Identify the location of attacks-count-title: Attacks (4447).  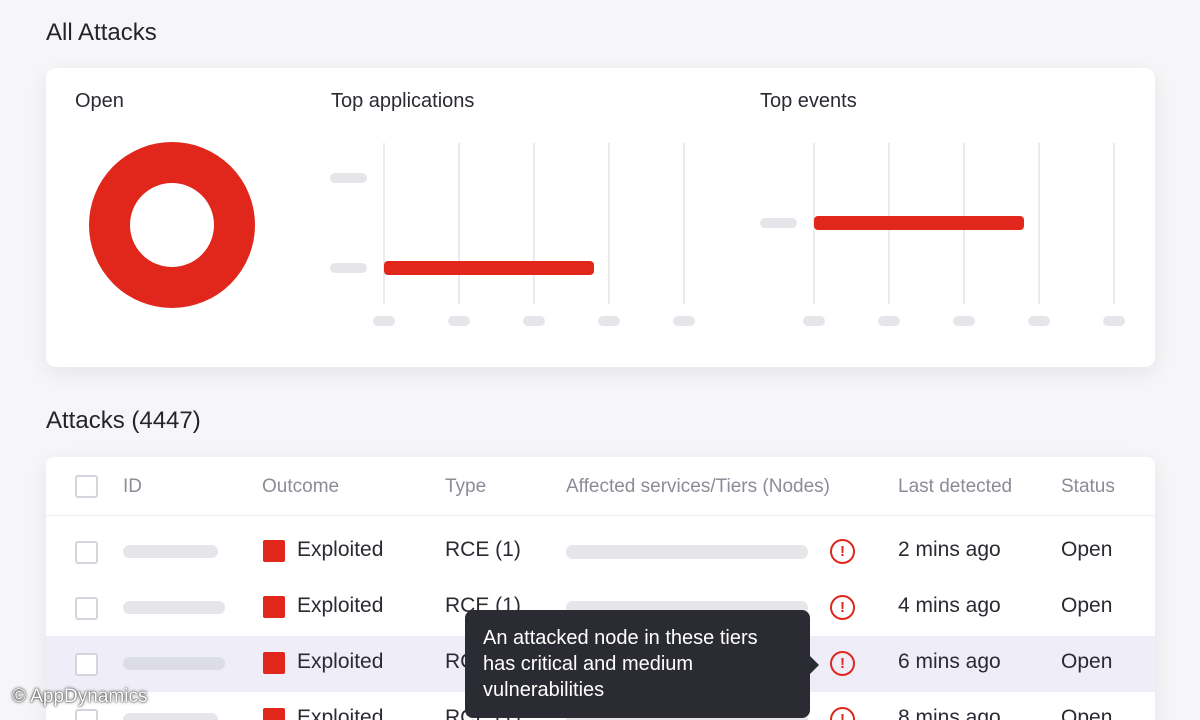
(123, 420).